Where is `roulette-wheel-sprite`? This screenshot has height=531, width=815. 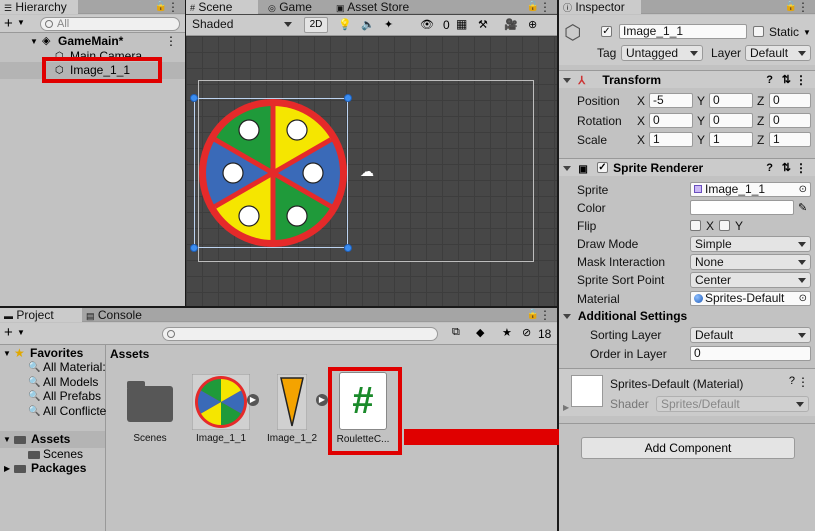 roulette-wheel-sprite is located at coordinates (273, 173).